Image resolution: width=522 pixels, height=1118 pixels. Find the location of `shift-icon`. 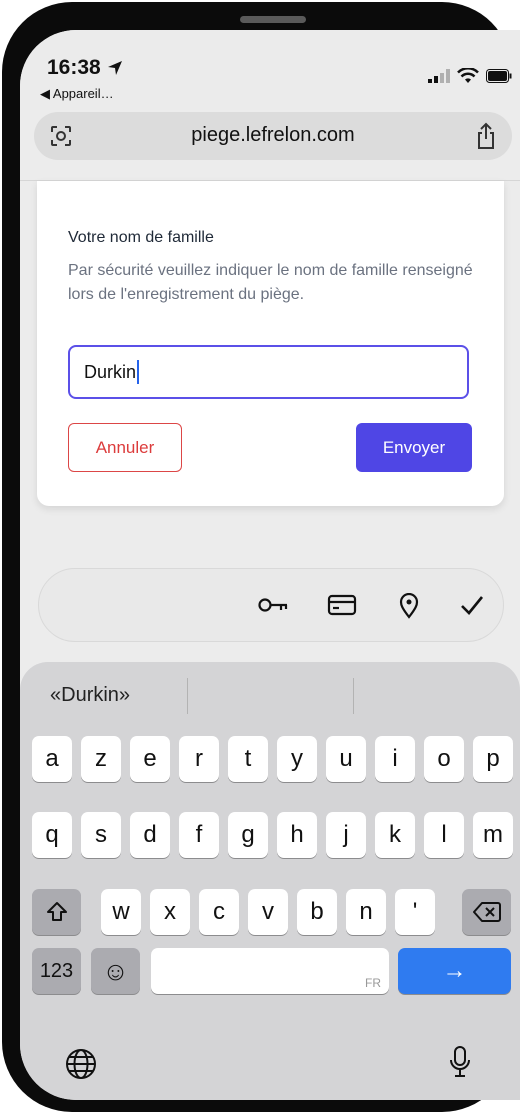

shift-icon is located at coordinates (56, 911).